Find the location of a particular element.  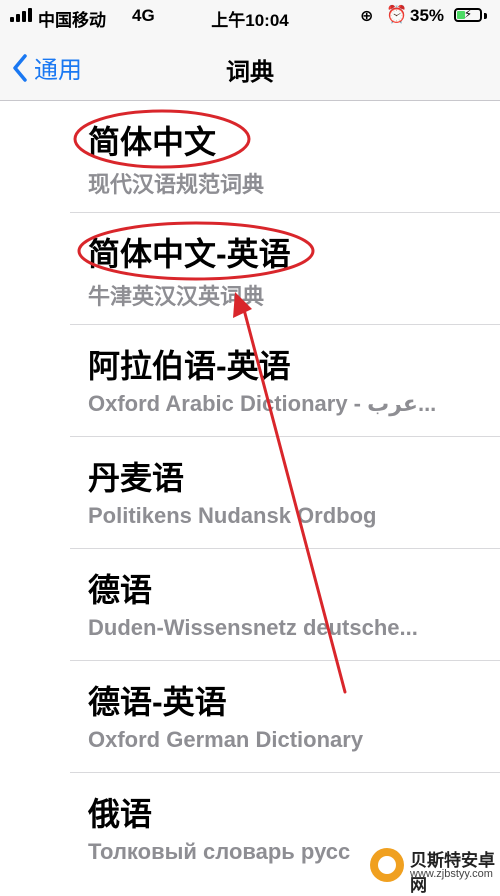

dictionary-row-simplified-chinese-english: 简体中文-英语 牛津英汉汉英词典 is located at coordinates (285, 269).